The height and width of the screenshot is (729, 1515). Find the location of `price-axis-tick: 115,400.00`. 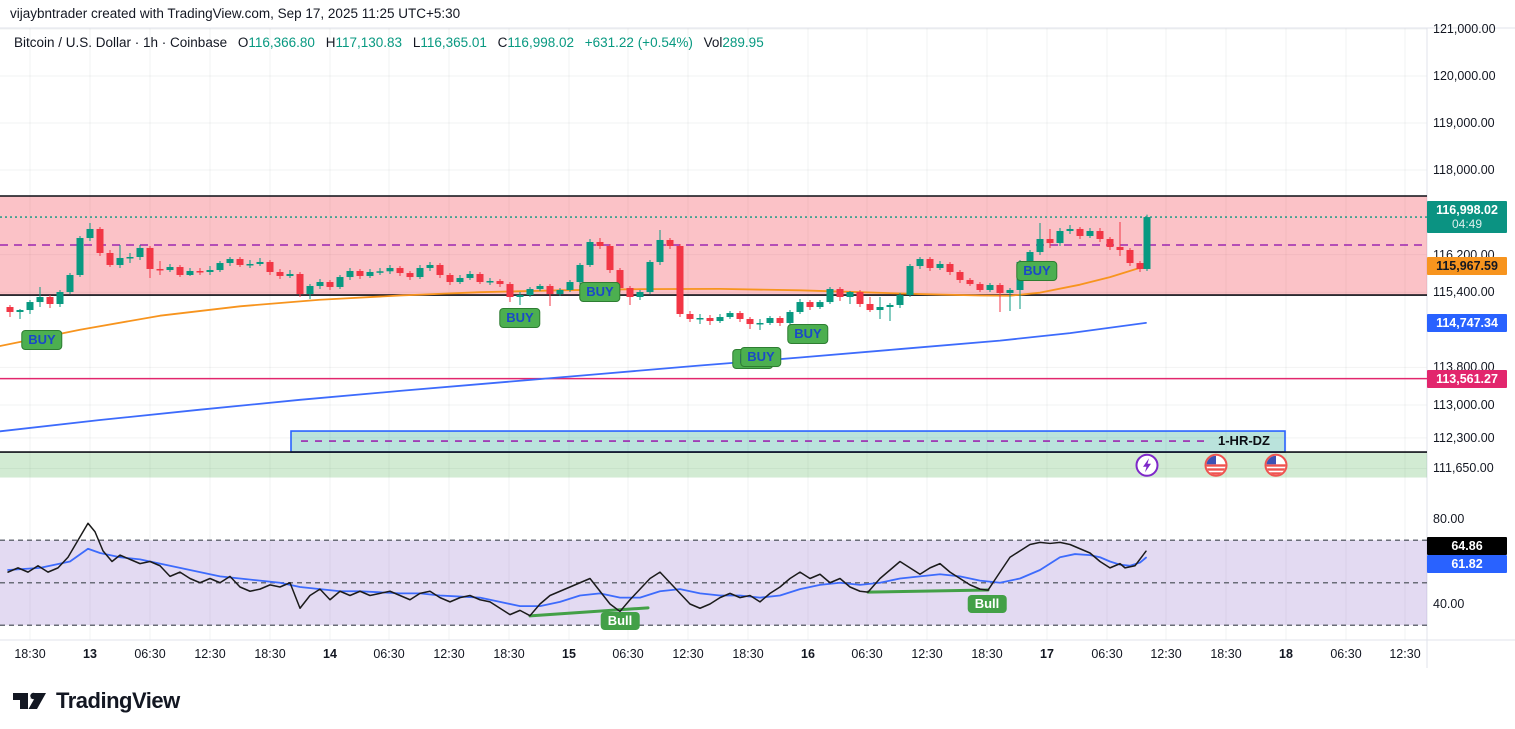

price-axis-tick: 115,400.00 is located at coordinates (1464, 292).